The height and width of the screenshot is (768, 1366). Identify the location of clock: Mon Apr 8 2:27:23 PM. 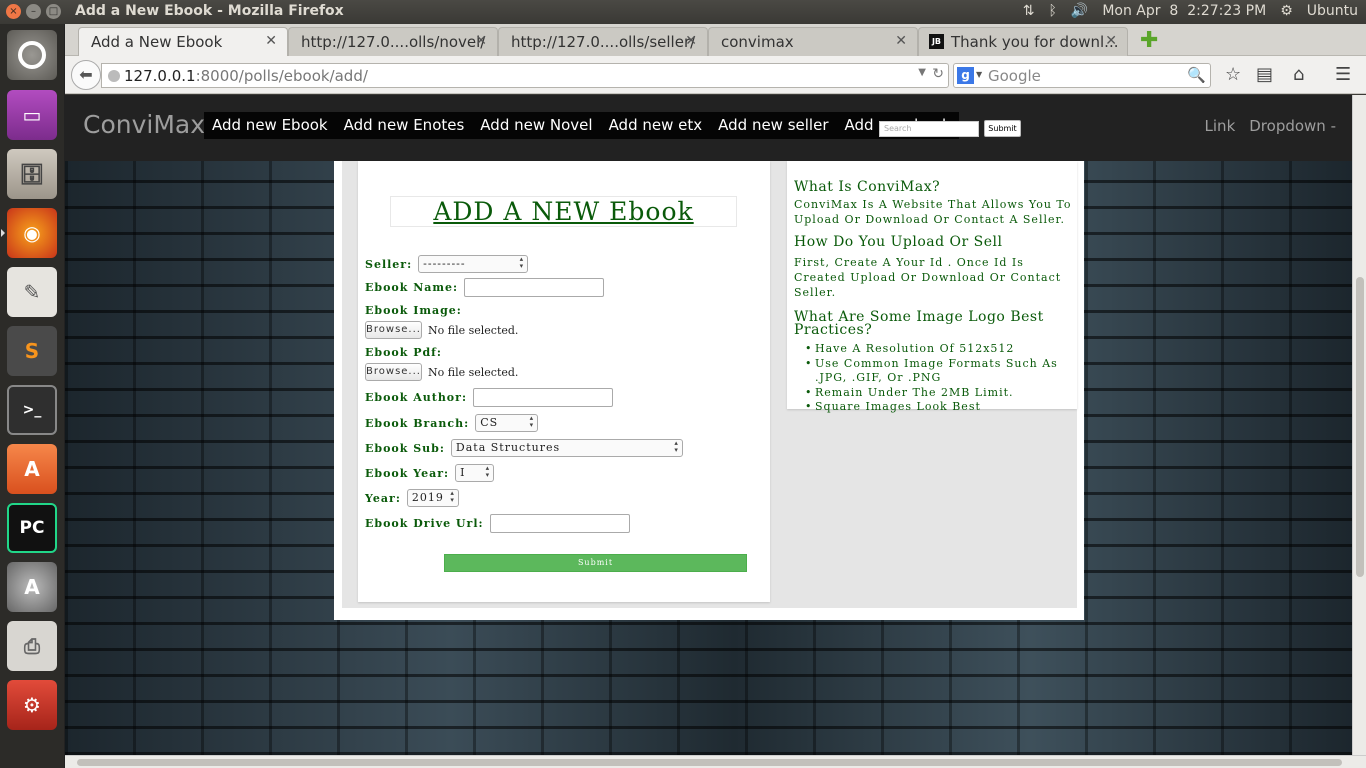
(1184, 11).